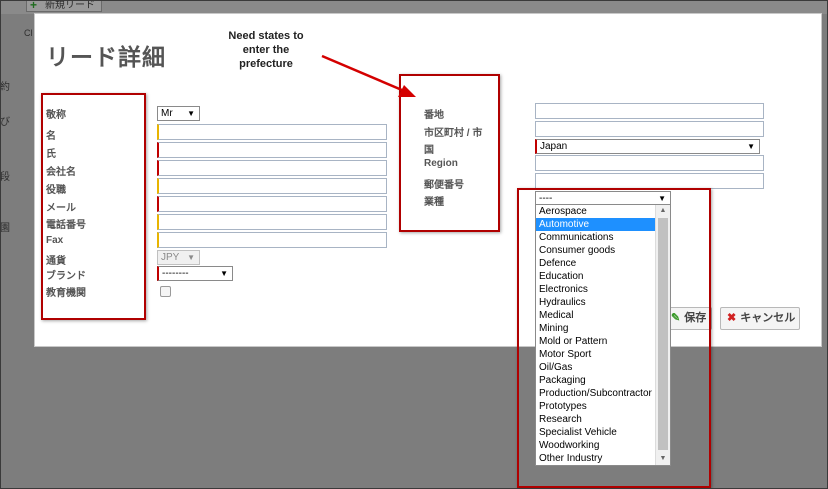  What do you see at coordinates (595, 419) in the screenshot?
I see `industry-option: Research` at bounding box center [595, 419].